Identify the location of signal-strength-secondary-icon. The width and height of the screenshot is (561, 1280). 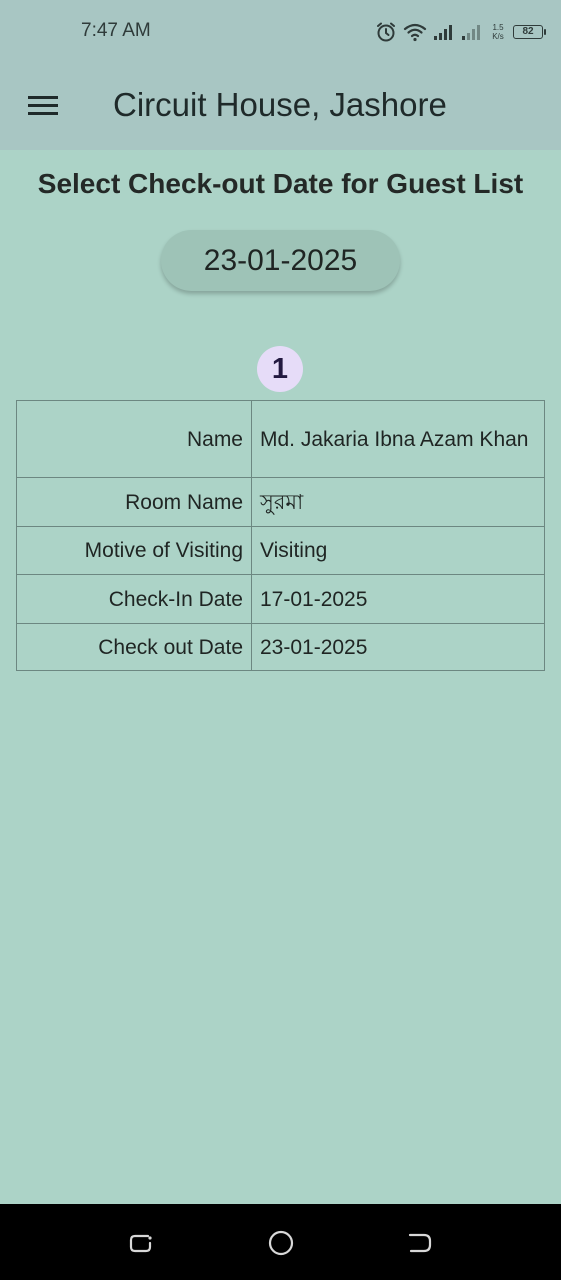
(472, 32).